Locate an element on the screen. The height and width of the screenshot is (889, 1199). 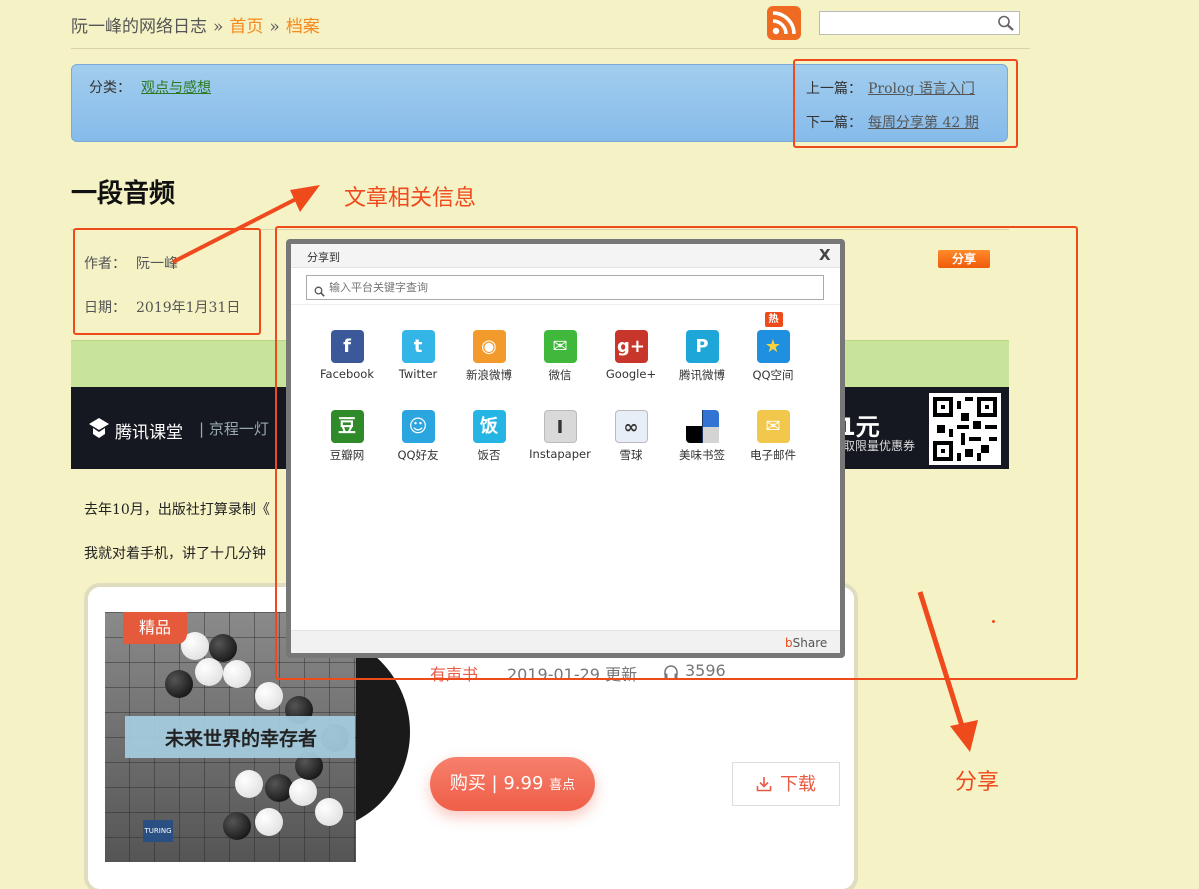
site-title: 阮一峰的网络日志 is located at coordinates (139, 27).